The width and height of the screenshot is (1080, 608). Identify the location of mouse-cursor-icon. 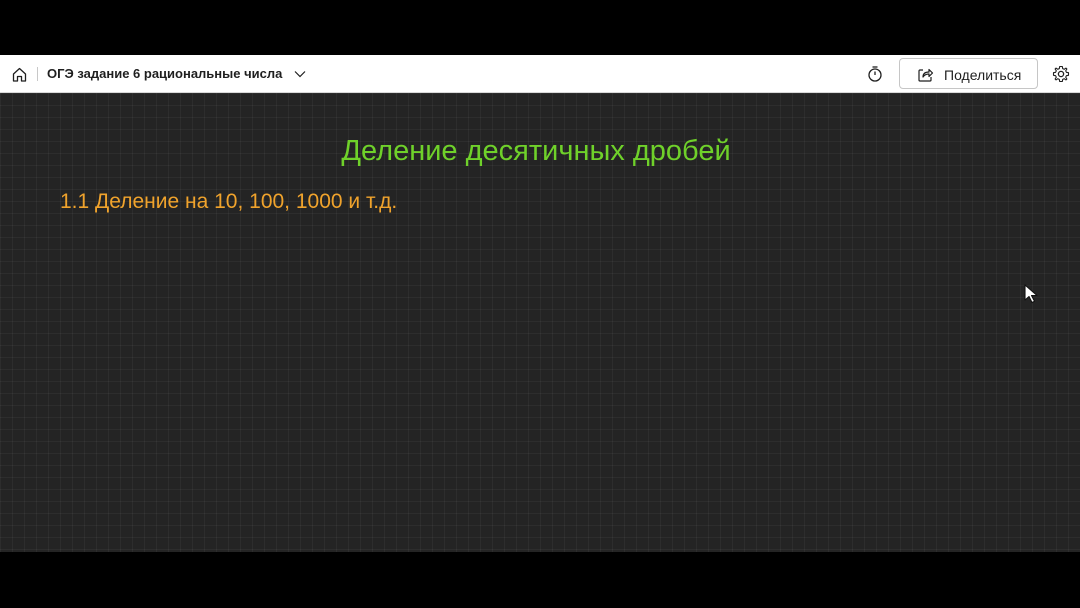
(1031, 294).